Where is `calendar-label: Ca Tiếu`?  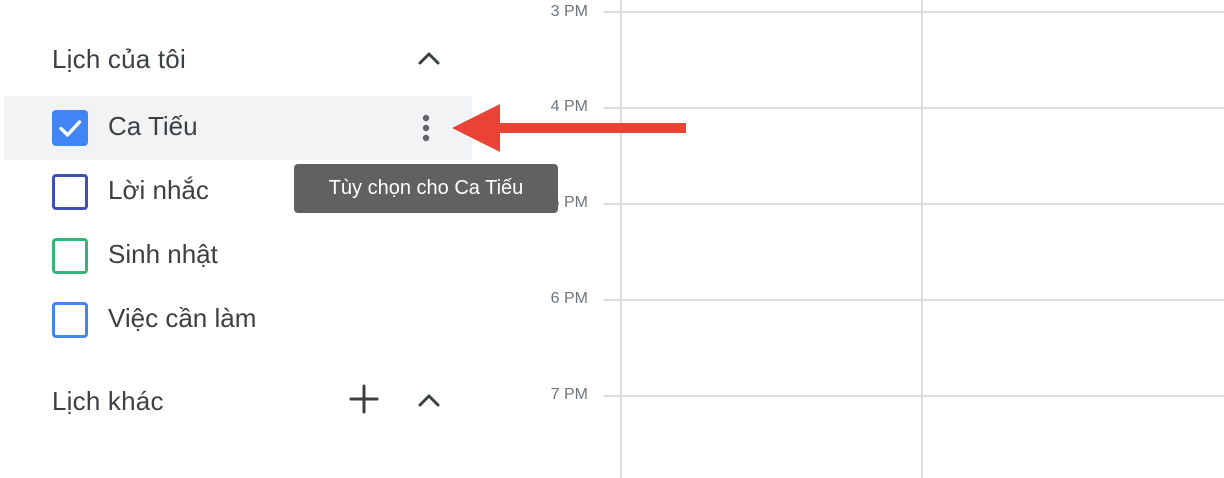 calendar-label: Ca Tiếu is located at coordinates (153, 126).